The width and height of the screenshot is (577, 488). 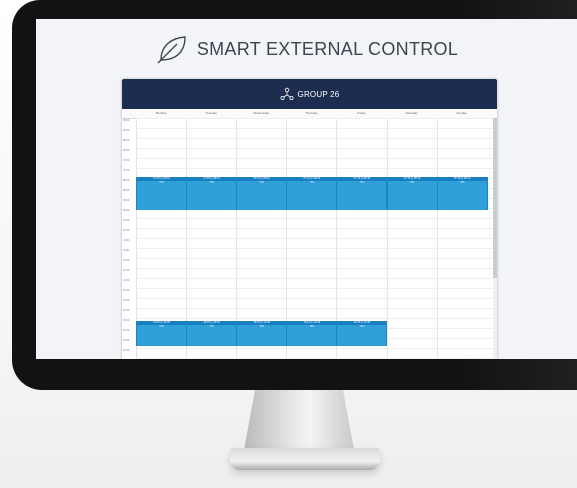 What do you see at coordinates (361, 113) in the screenshot?
I see `day-header-friday: Friday` at bounding box center [361, 113].